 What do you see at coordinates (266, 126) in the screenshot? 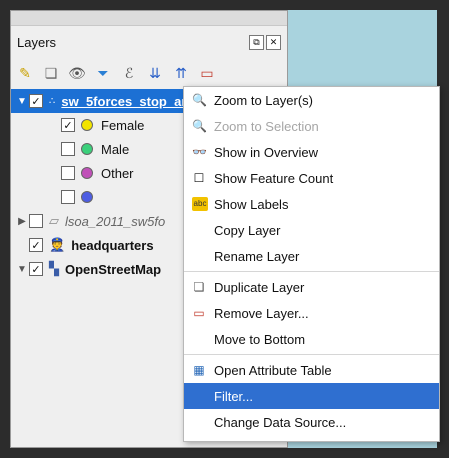
I see `menu-item-label: Zoom to Selection` at bounding box center [266, 126].